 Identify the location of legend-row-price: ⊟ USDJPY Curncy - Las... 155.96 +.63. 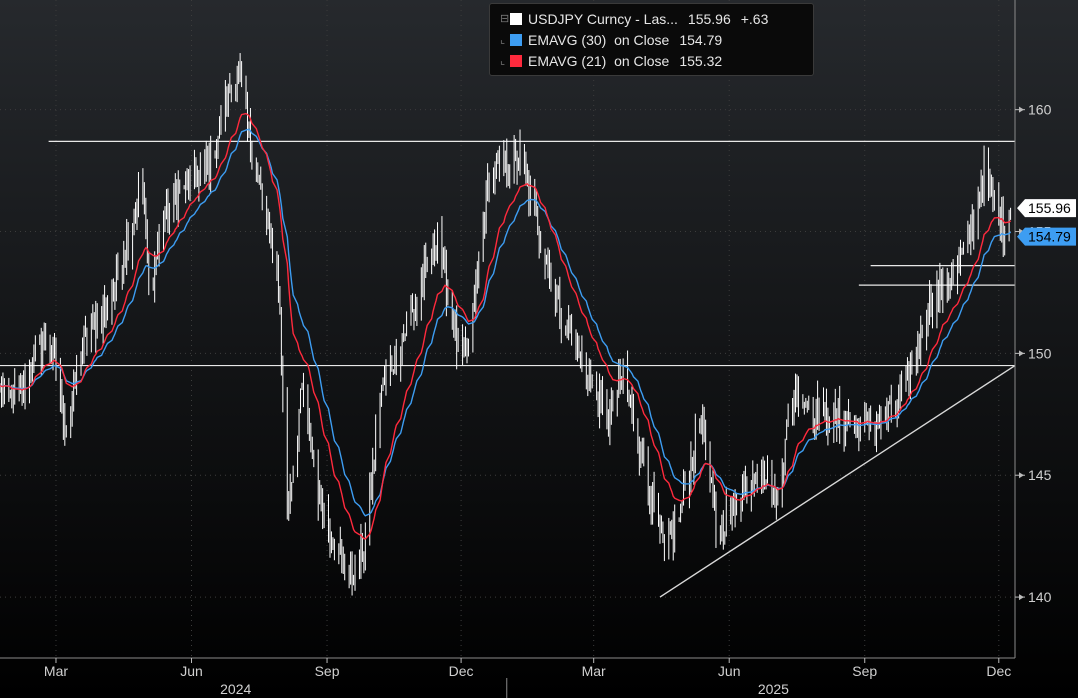
(656, 18).